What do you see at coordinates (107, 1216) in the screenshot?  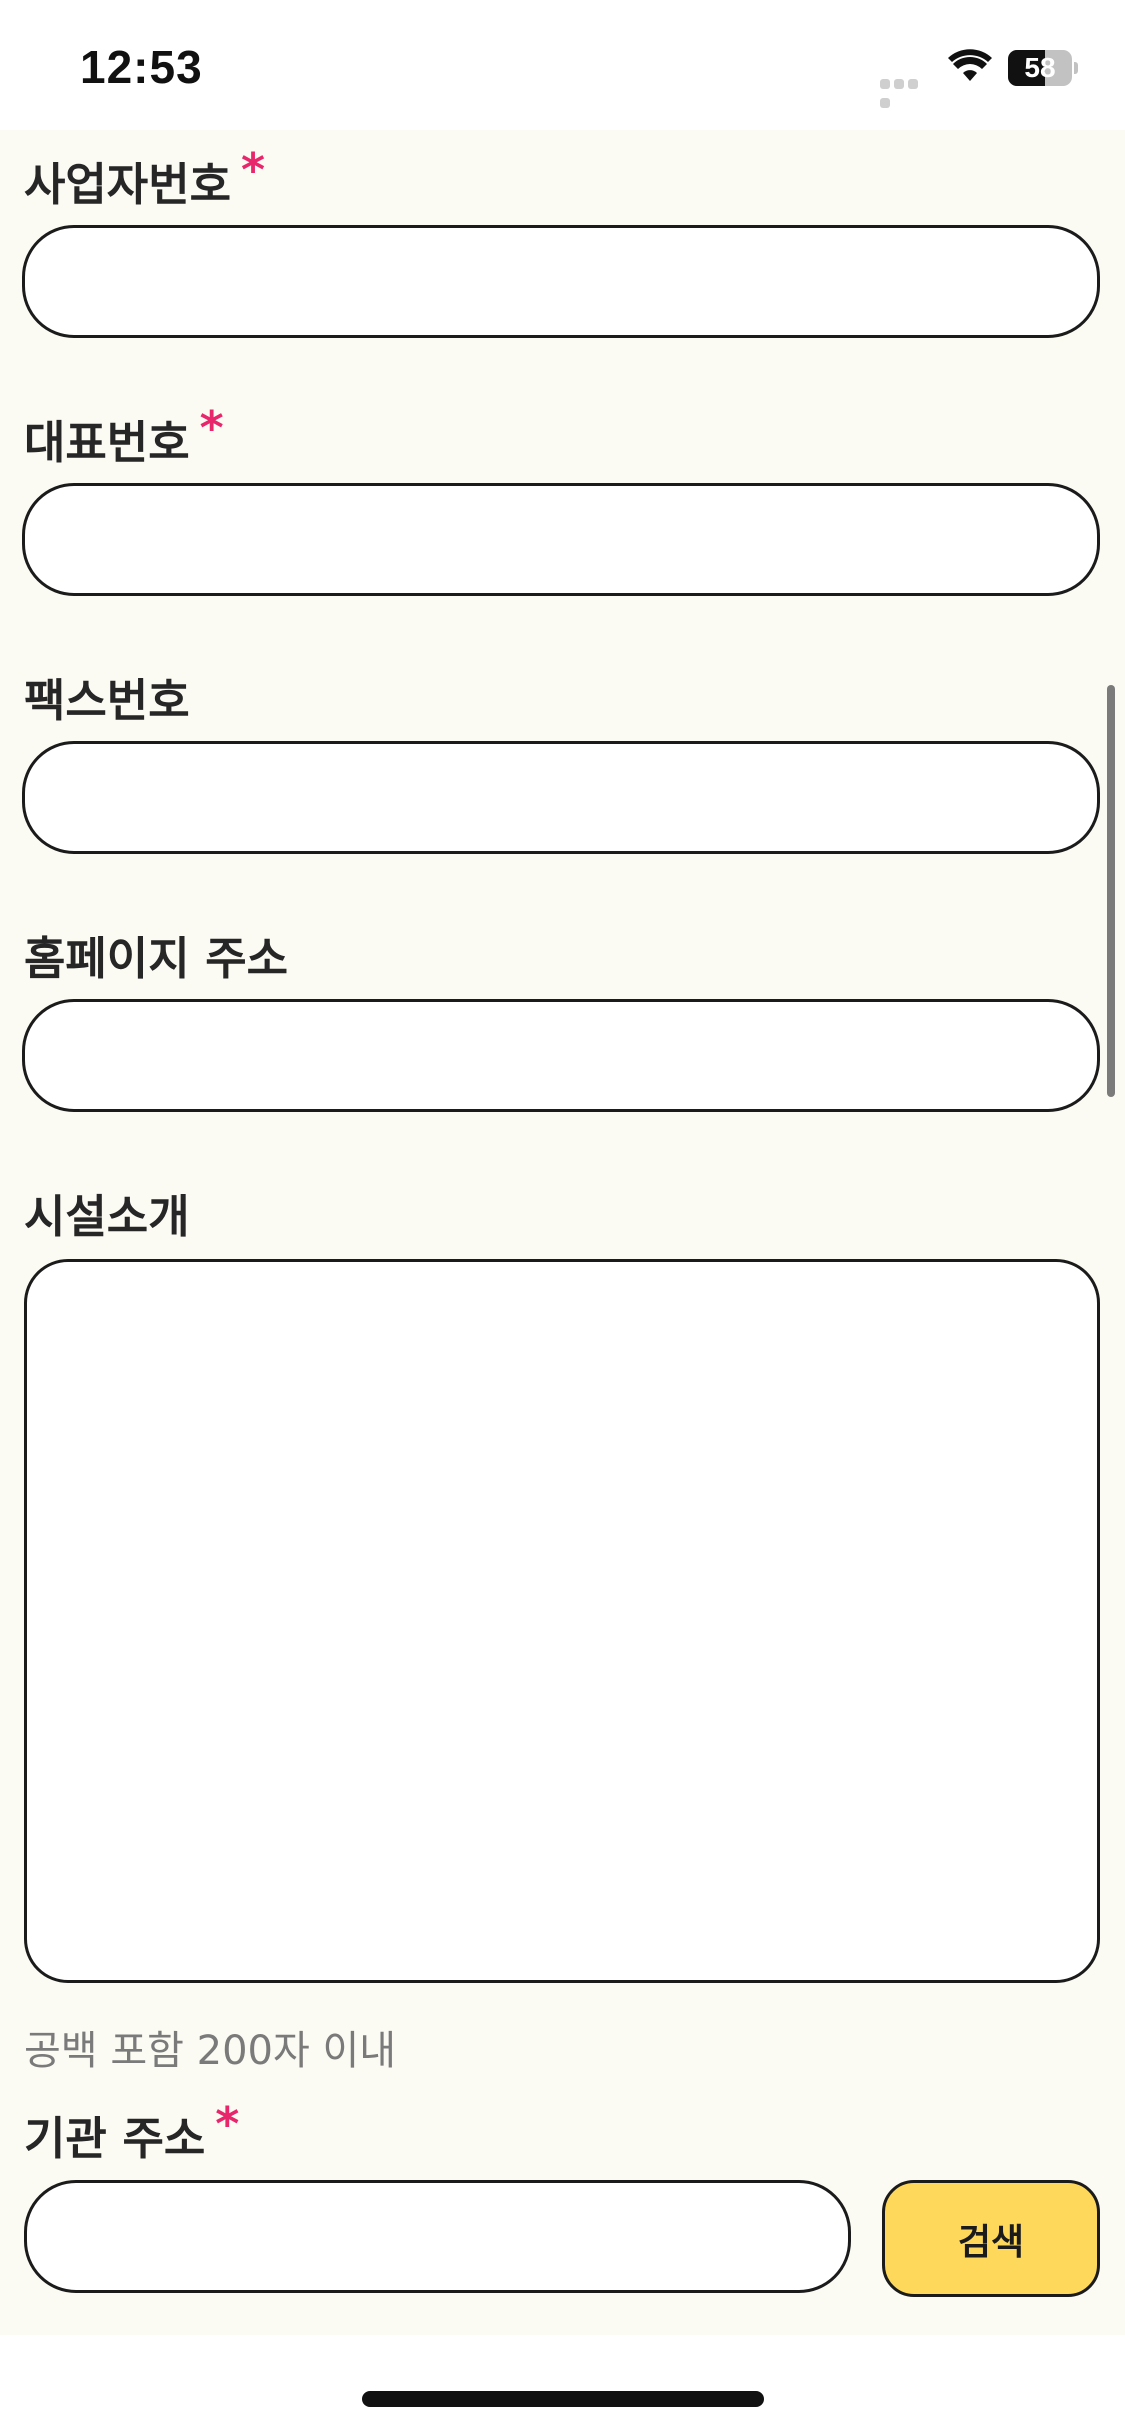 I see `facility-intro-label: 시설소개` at bounding box center [107, 1216].